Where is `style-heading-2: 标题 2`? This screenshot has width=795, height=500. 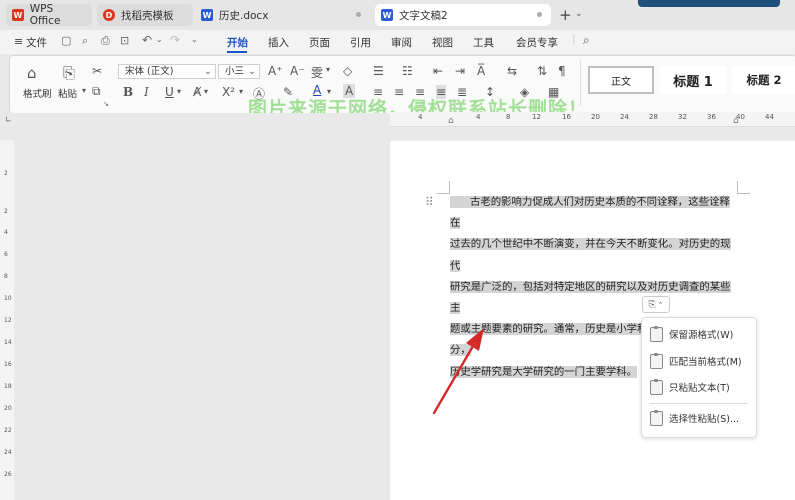 style-heading-2: 标题 2 is located at coordinates (763, 80).